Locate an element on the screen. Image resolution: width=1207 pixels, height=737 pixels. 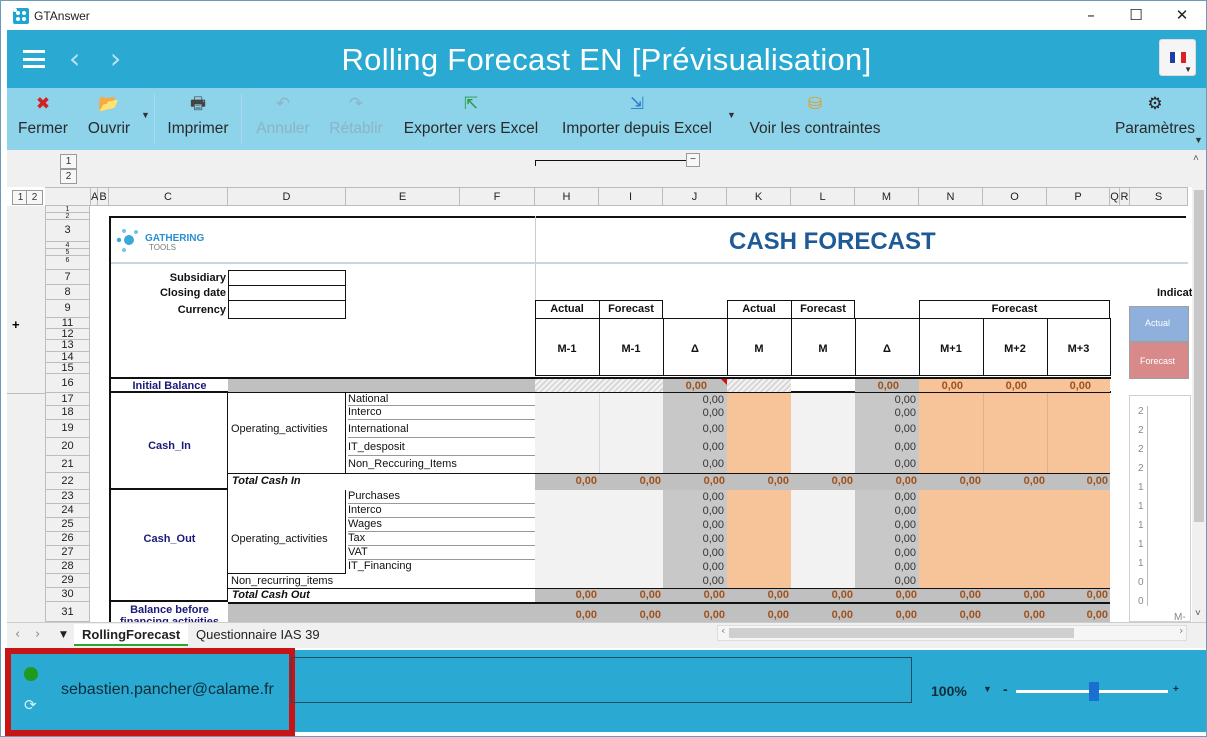
scroll-up-icon: ˄ is located at coordinates (1196, 158).